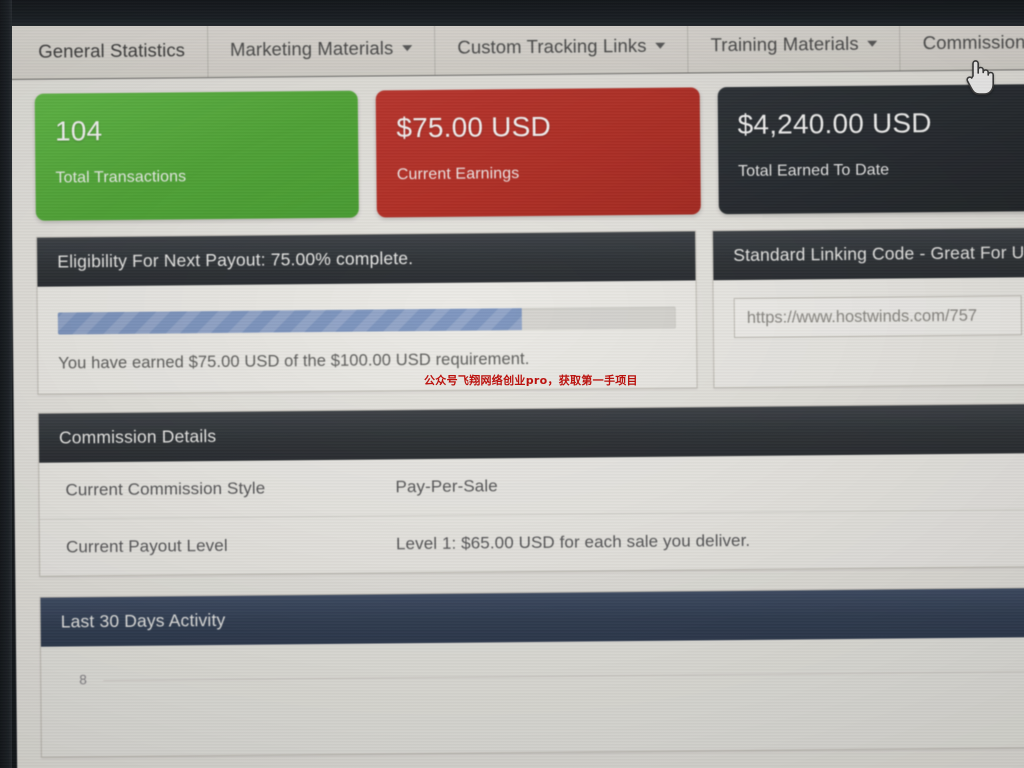  I want to click on stat-card-label: Current Earnings, so click(458, 174).